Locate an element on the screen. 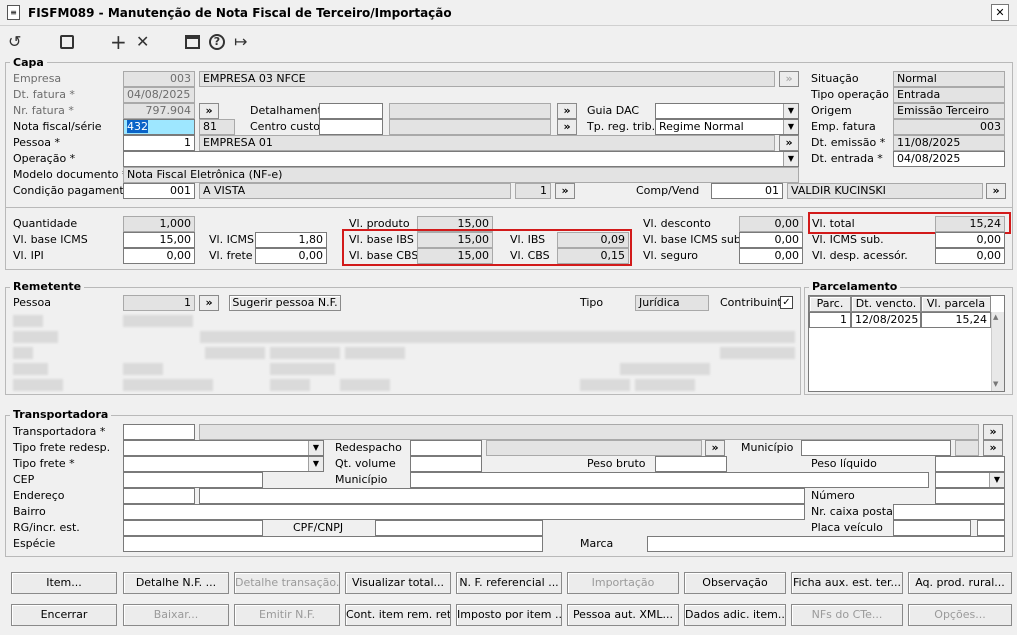  endereco-tipo-field is located at coordinates (159, 496).